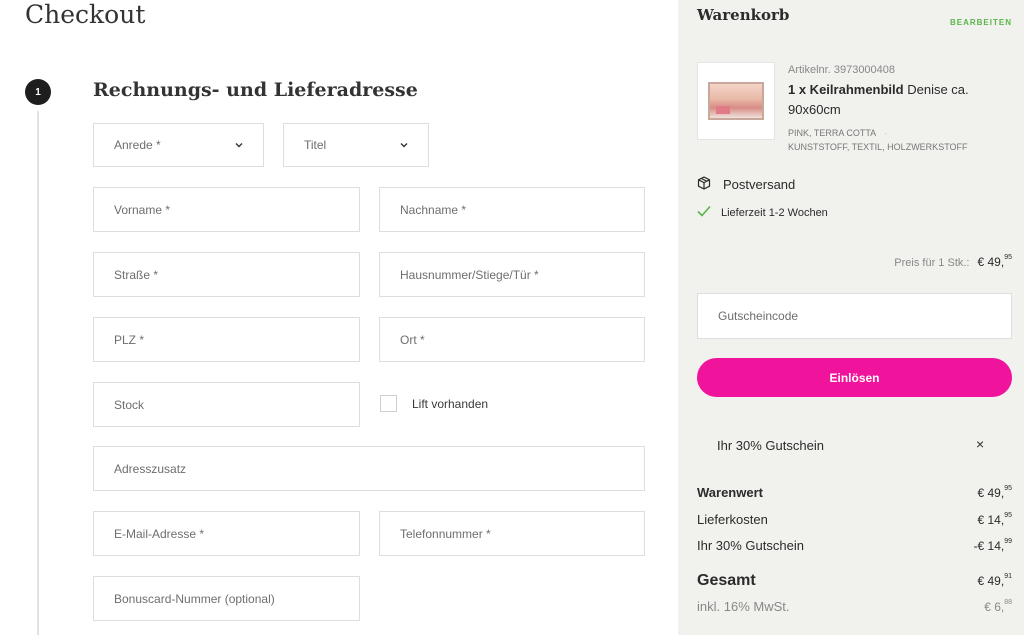 This screenshot has height=635, width=1024. Describe the element at coordinates (995, 261) in the screenshot. I see `unit-price-value: € 49,95` at that location.